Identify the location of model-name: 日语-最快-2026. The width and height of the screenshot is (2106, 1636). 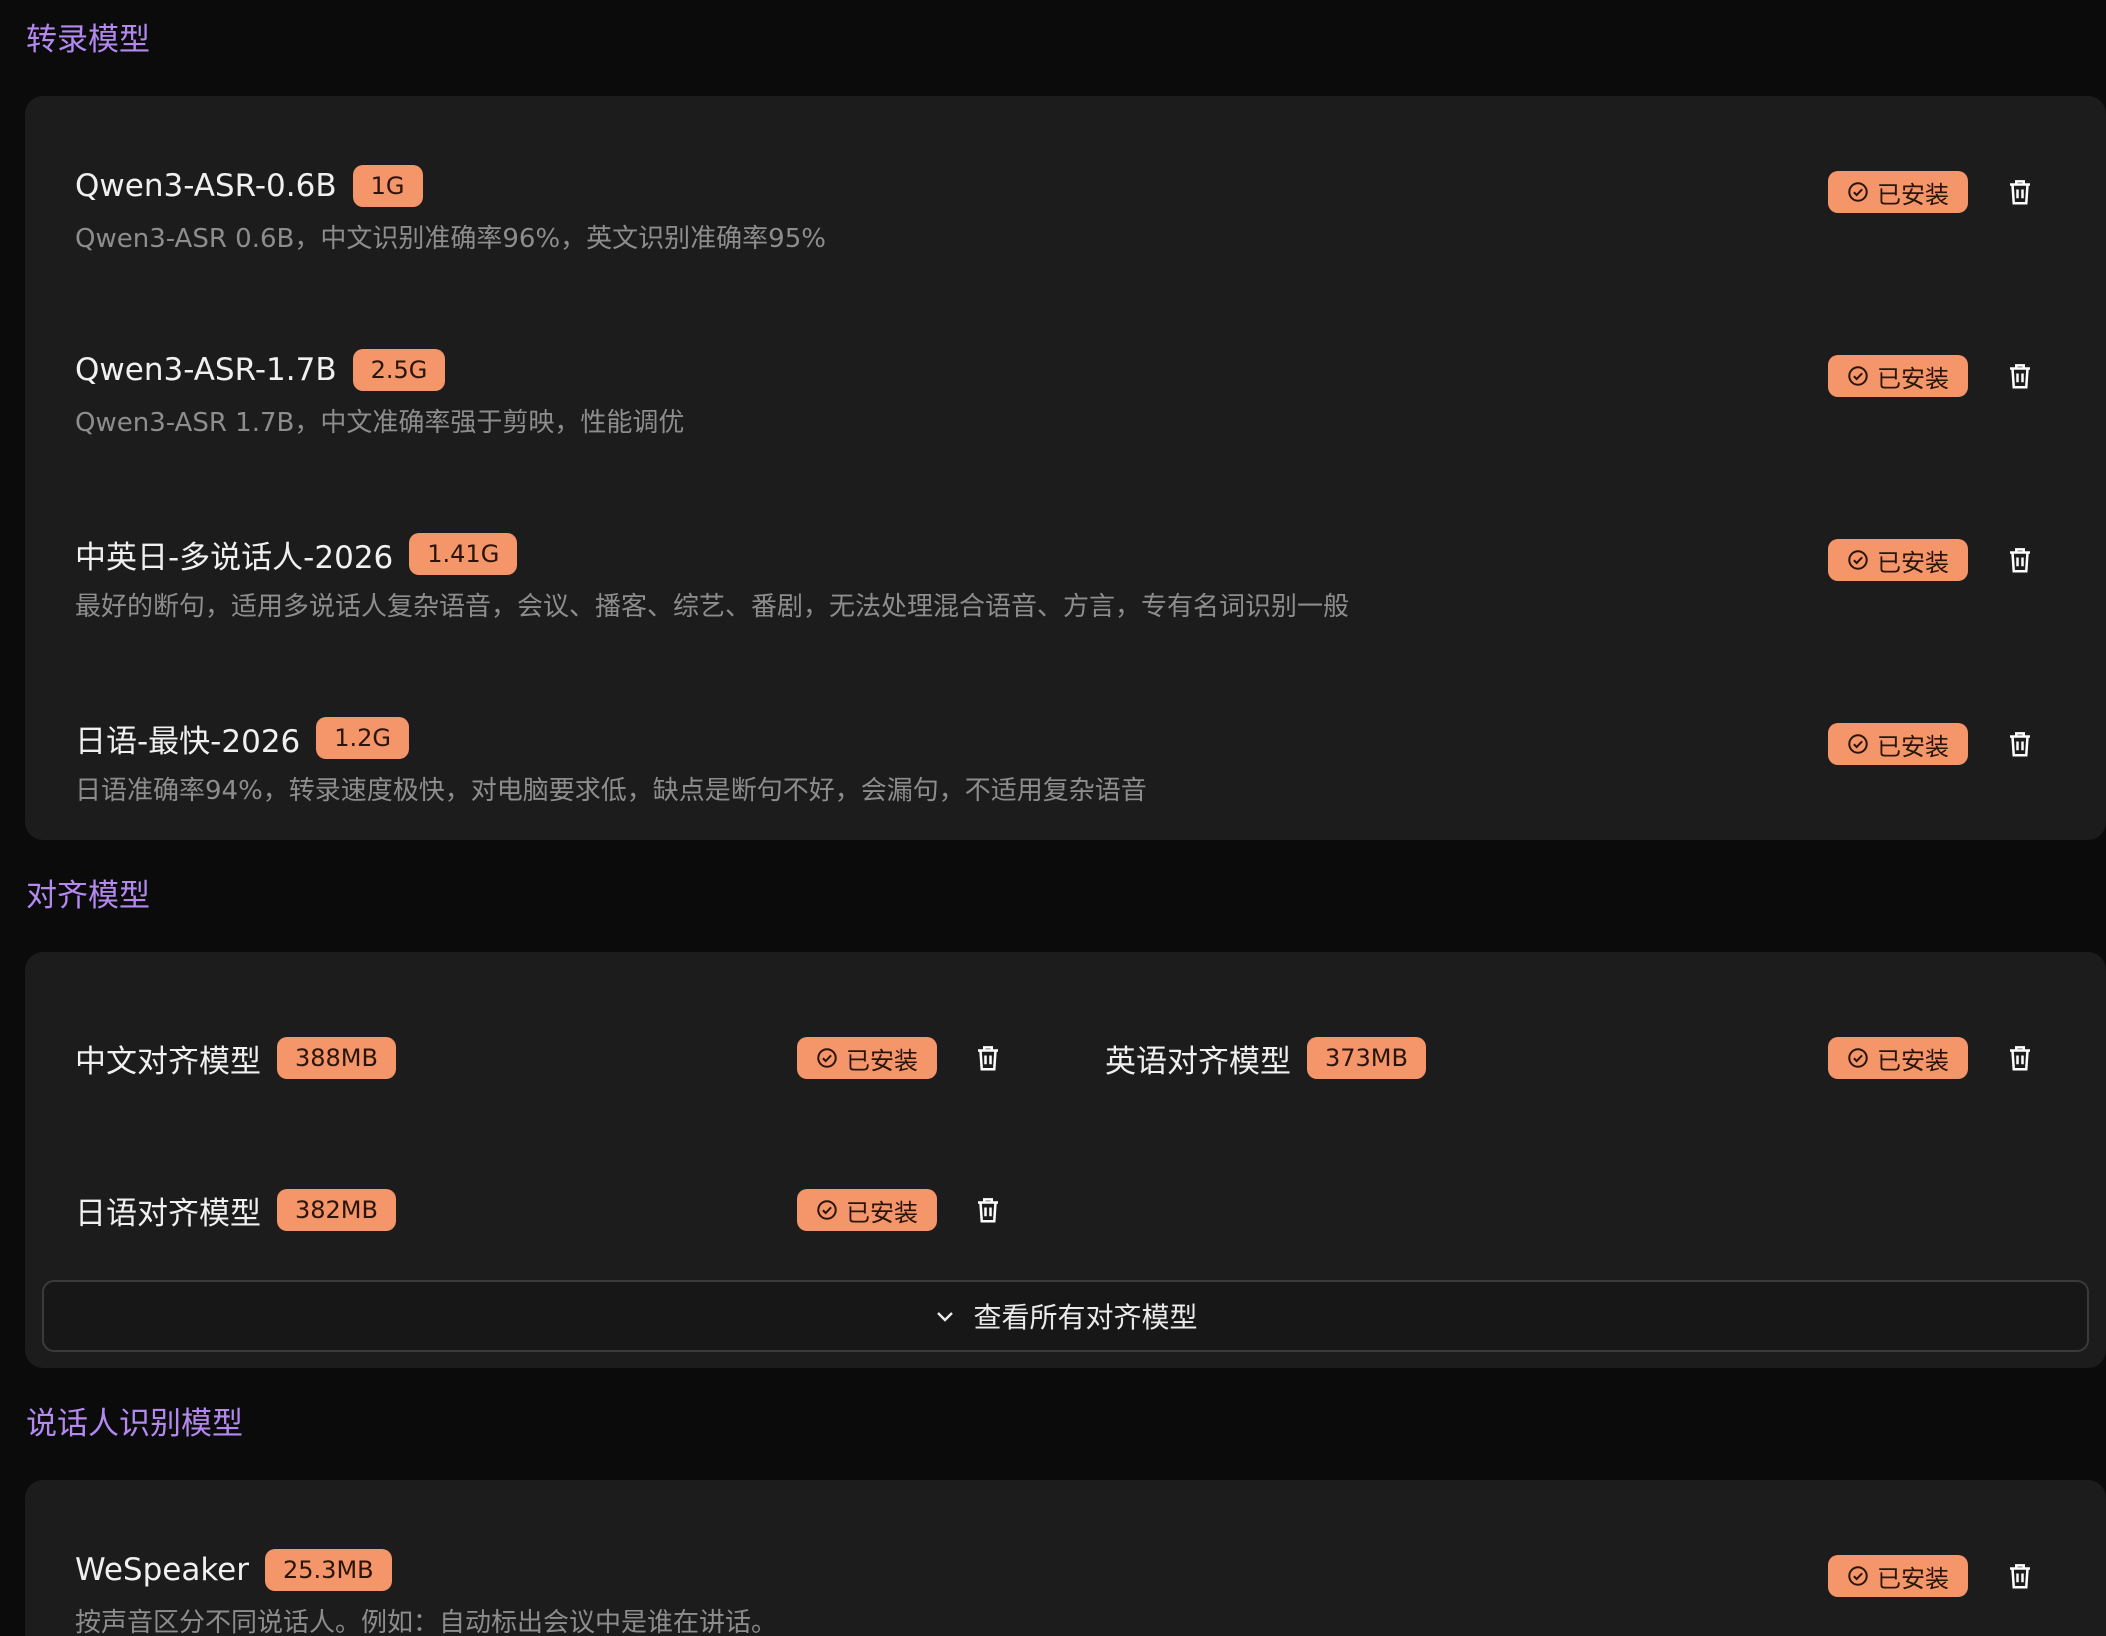
(188, 741).